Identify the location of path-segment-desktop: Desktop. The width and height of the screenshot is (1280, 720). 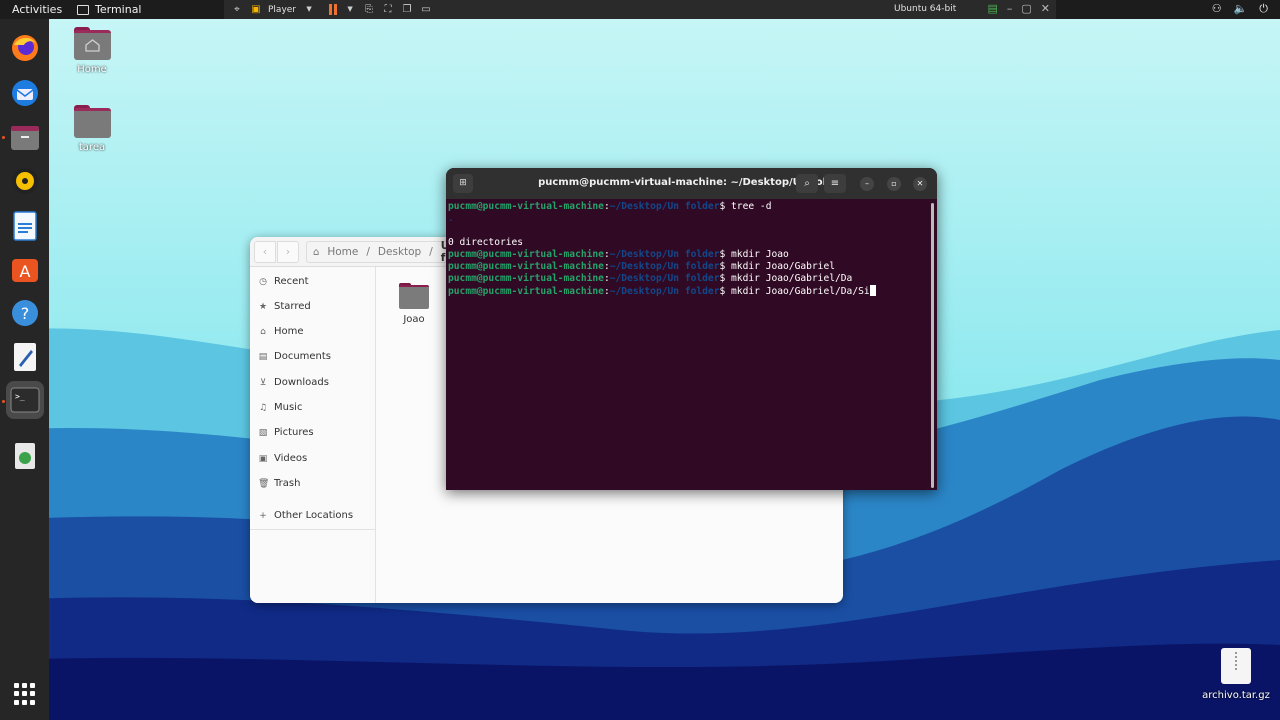
(399, 252).